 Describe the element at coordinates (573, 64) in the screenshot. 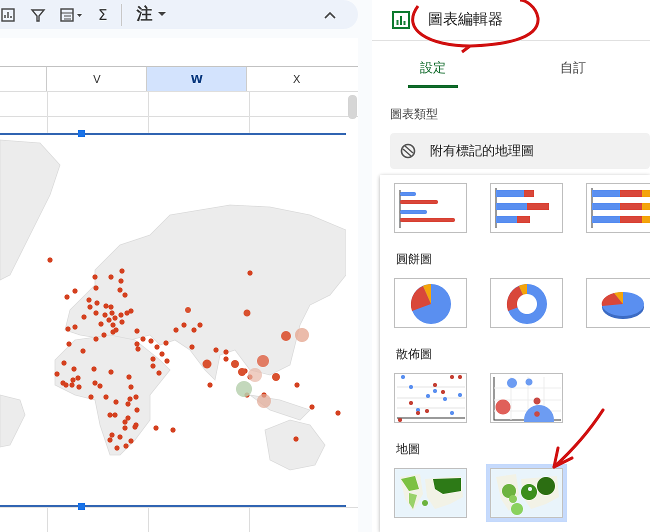

I see `tab: 自訂` at that location.